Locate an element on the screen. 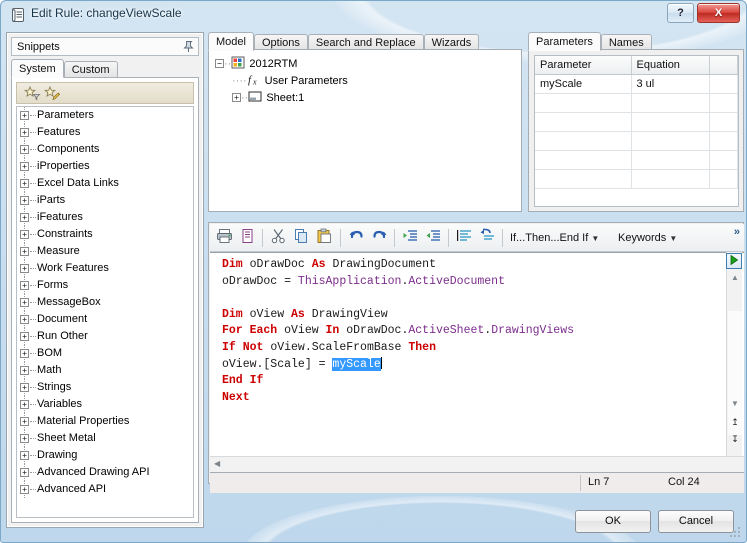 This screenshot has width=747, height=543. help-button: ? is located at coordinates (680, 13).